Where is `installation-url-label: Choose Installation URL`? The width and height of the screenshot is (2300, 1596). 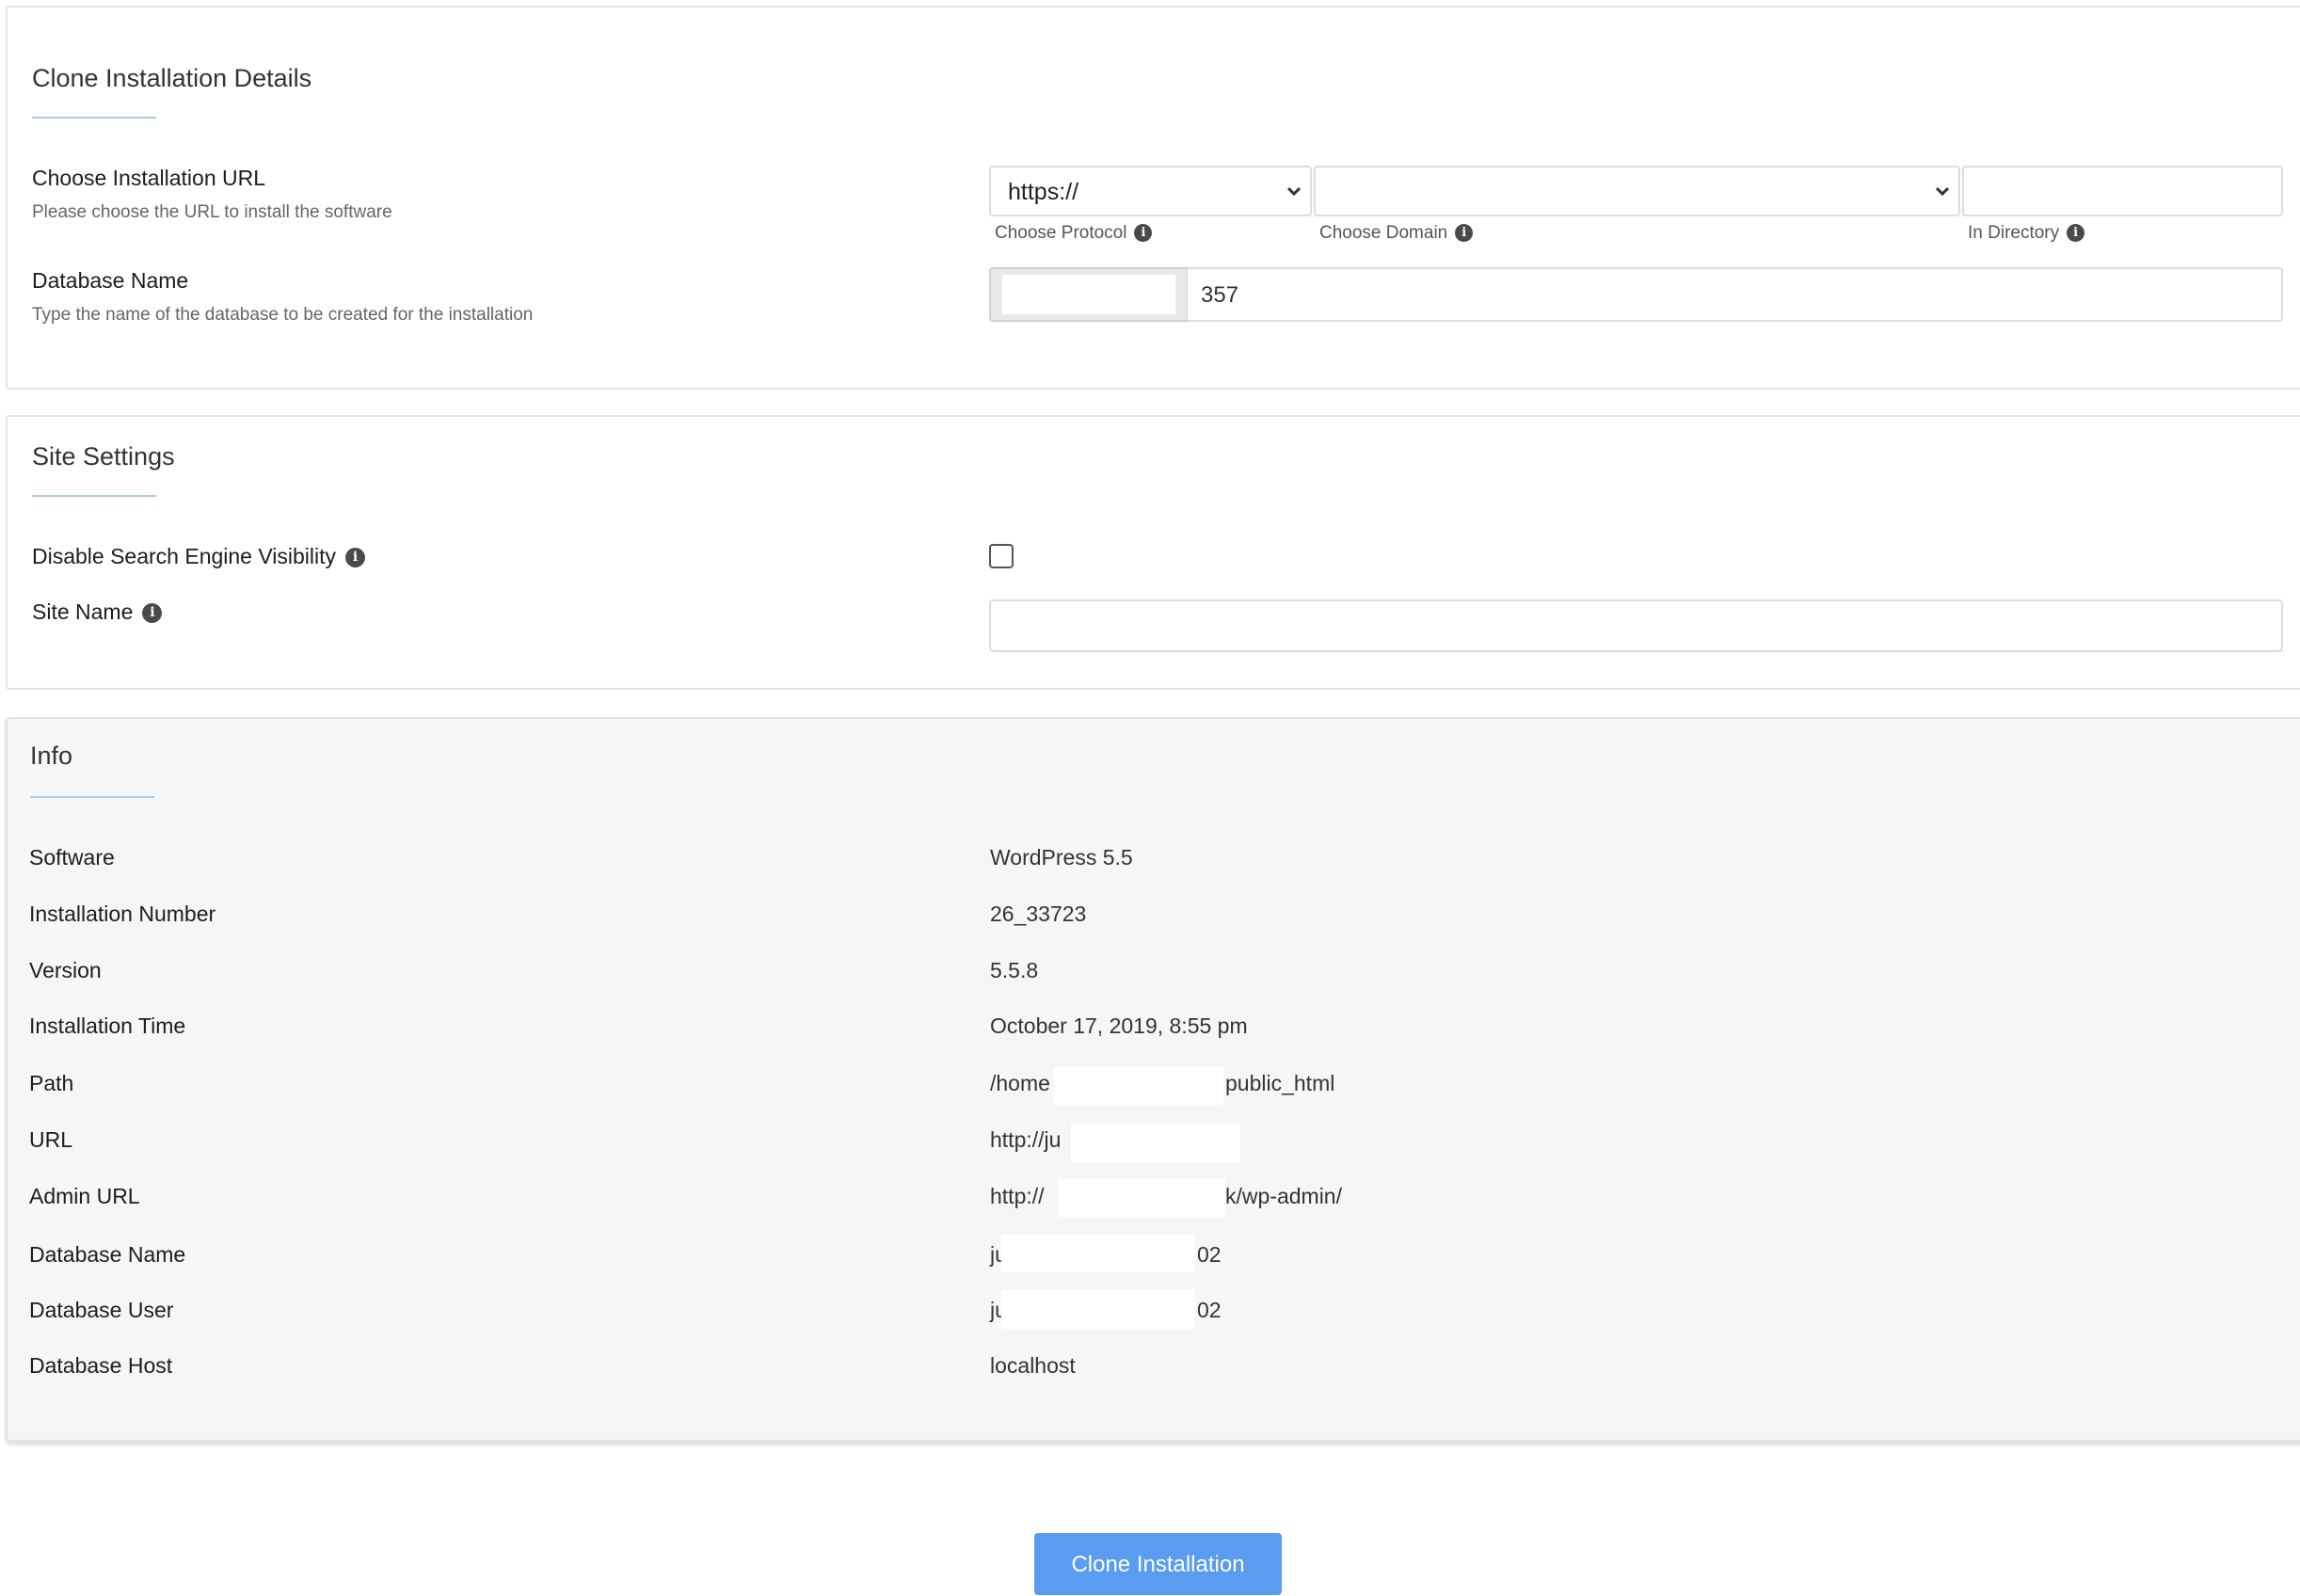
installation-url-label: Choose Installation URL is located at coordinates (149, 178).